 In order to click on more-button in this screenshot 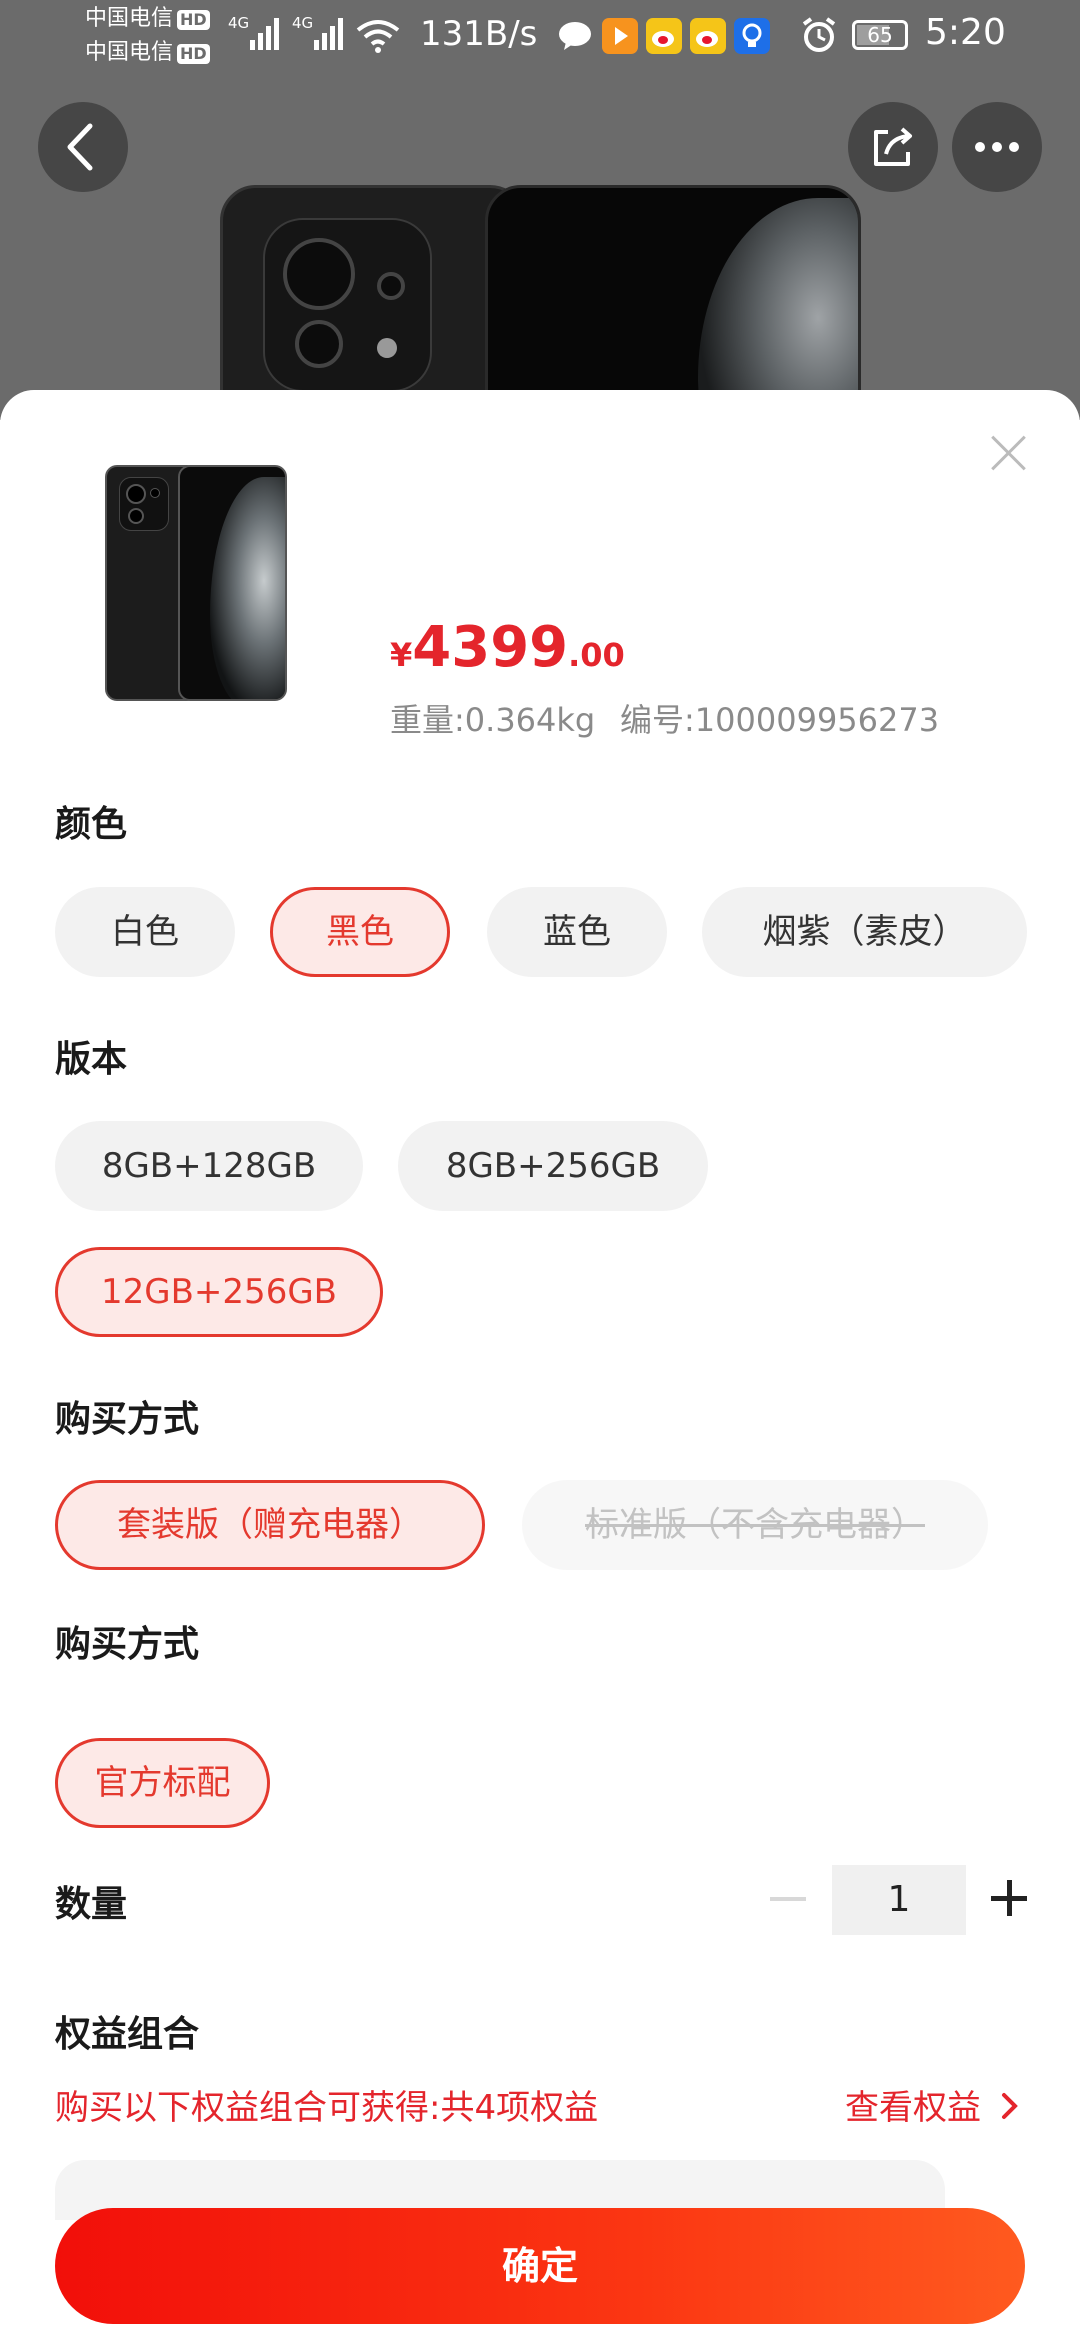, I will do `click(997, 147)`.